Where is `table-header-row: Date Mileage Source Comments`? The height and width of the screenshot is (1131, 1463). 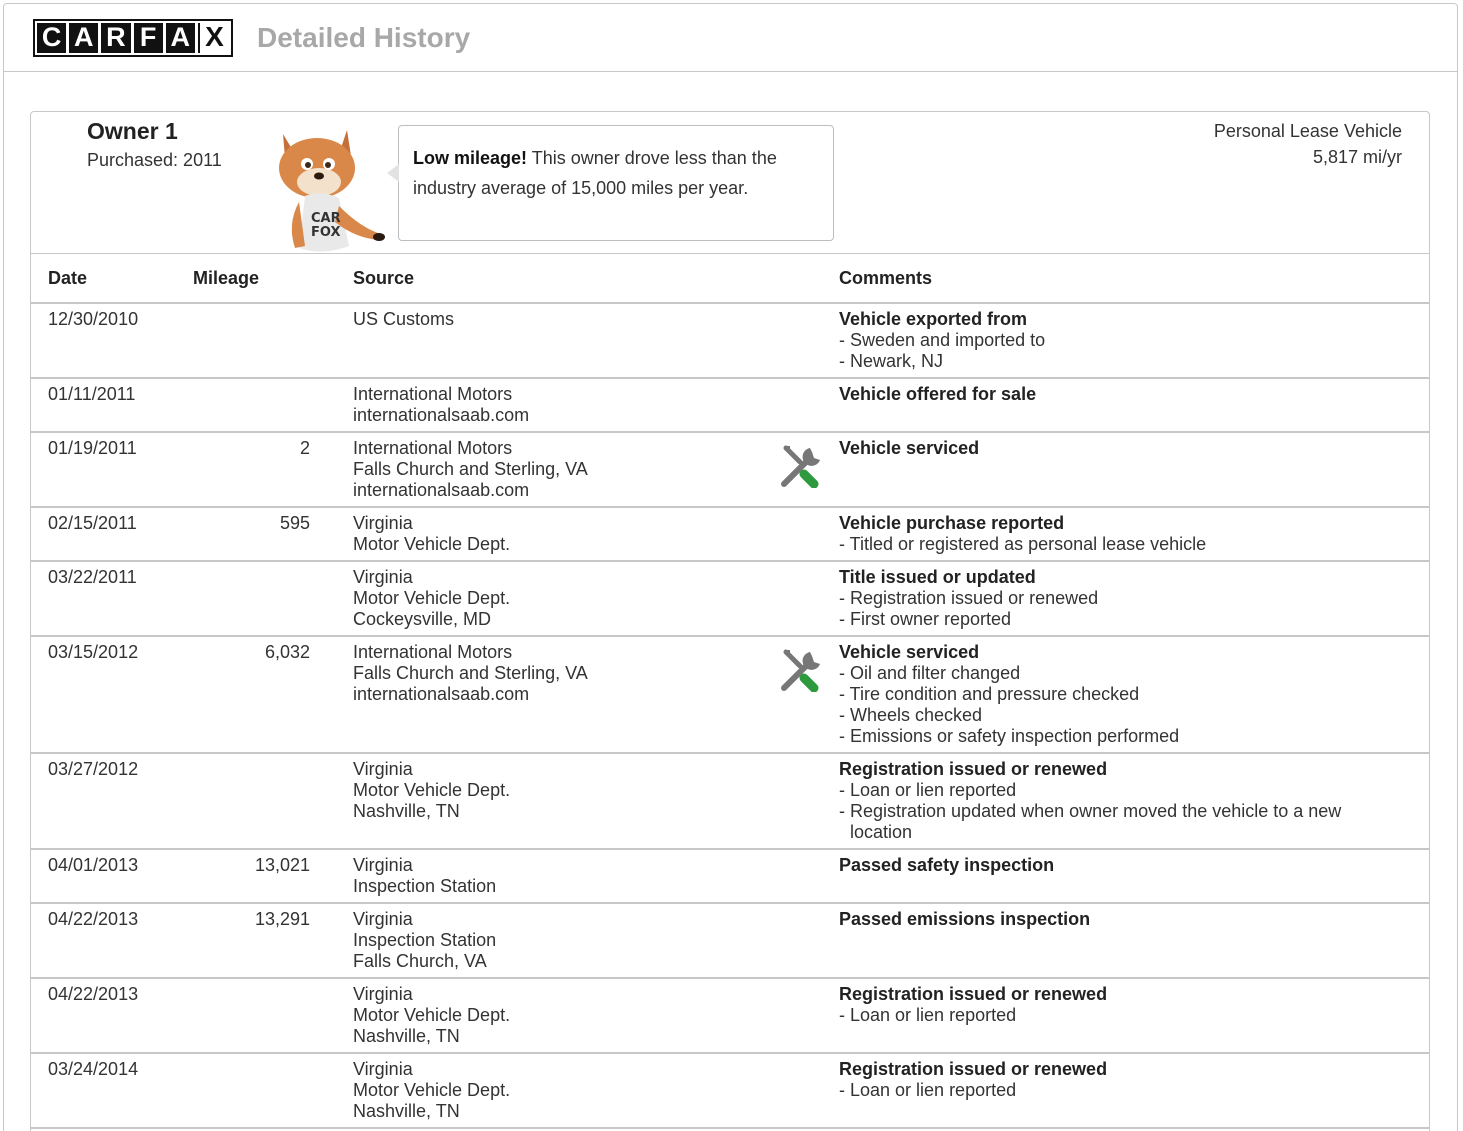 table-header-row: Date Mileage Source Comments is located at coordinates (730, 279).